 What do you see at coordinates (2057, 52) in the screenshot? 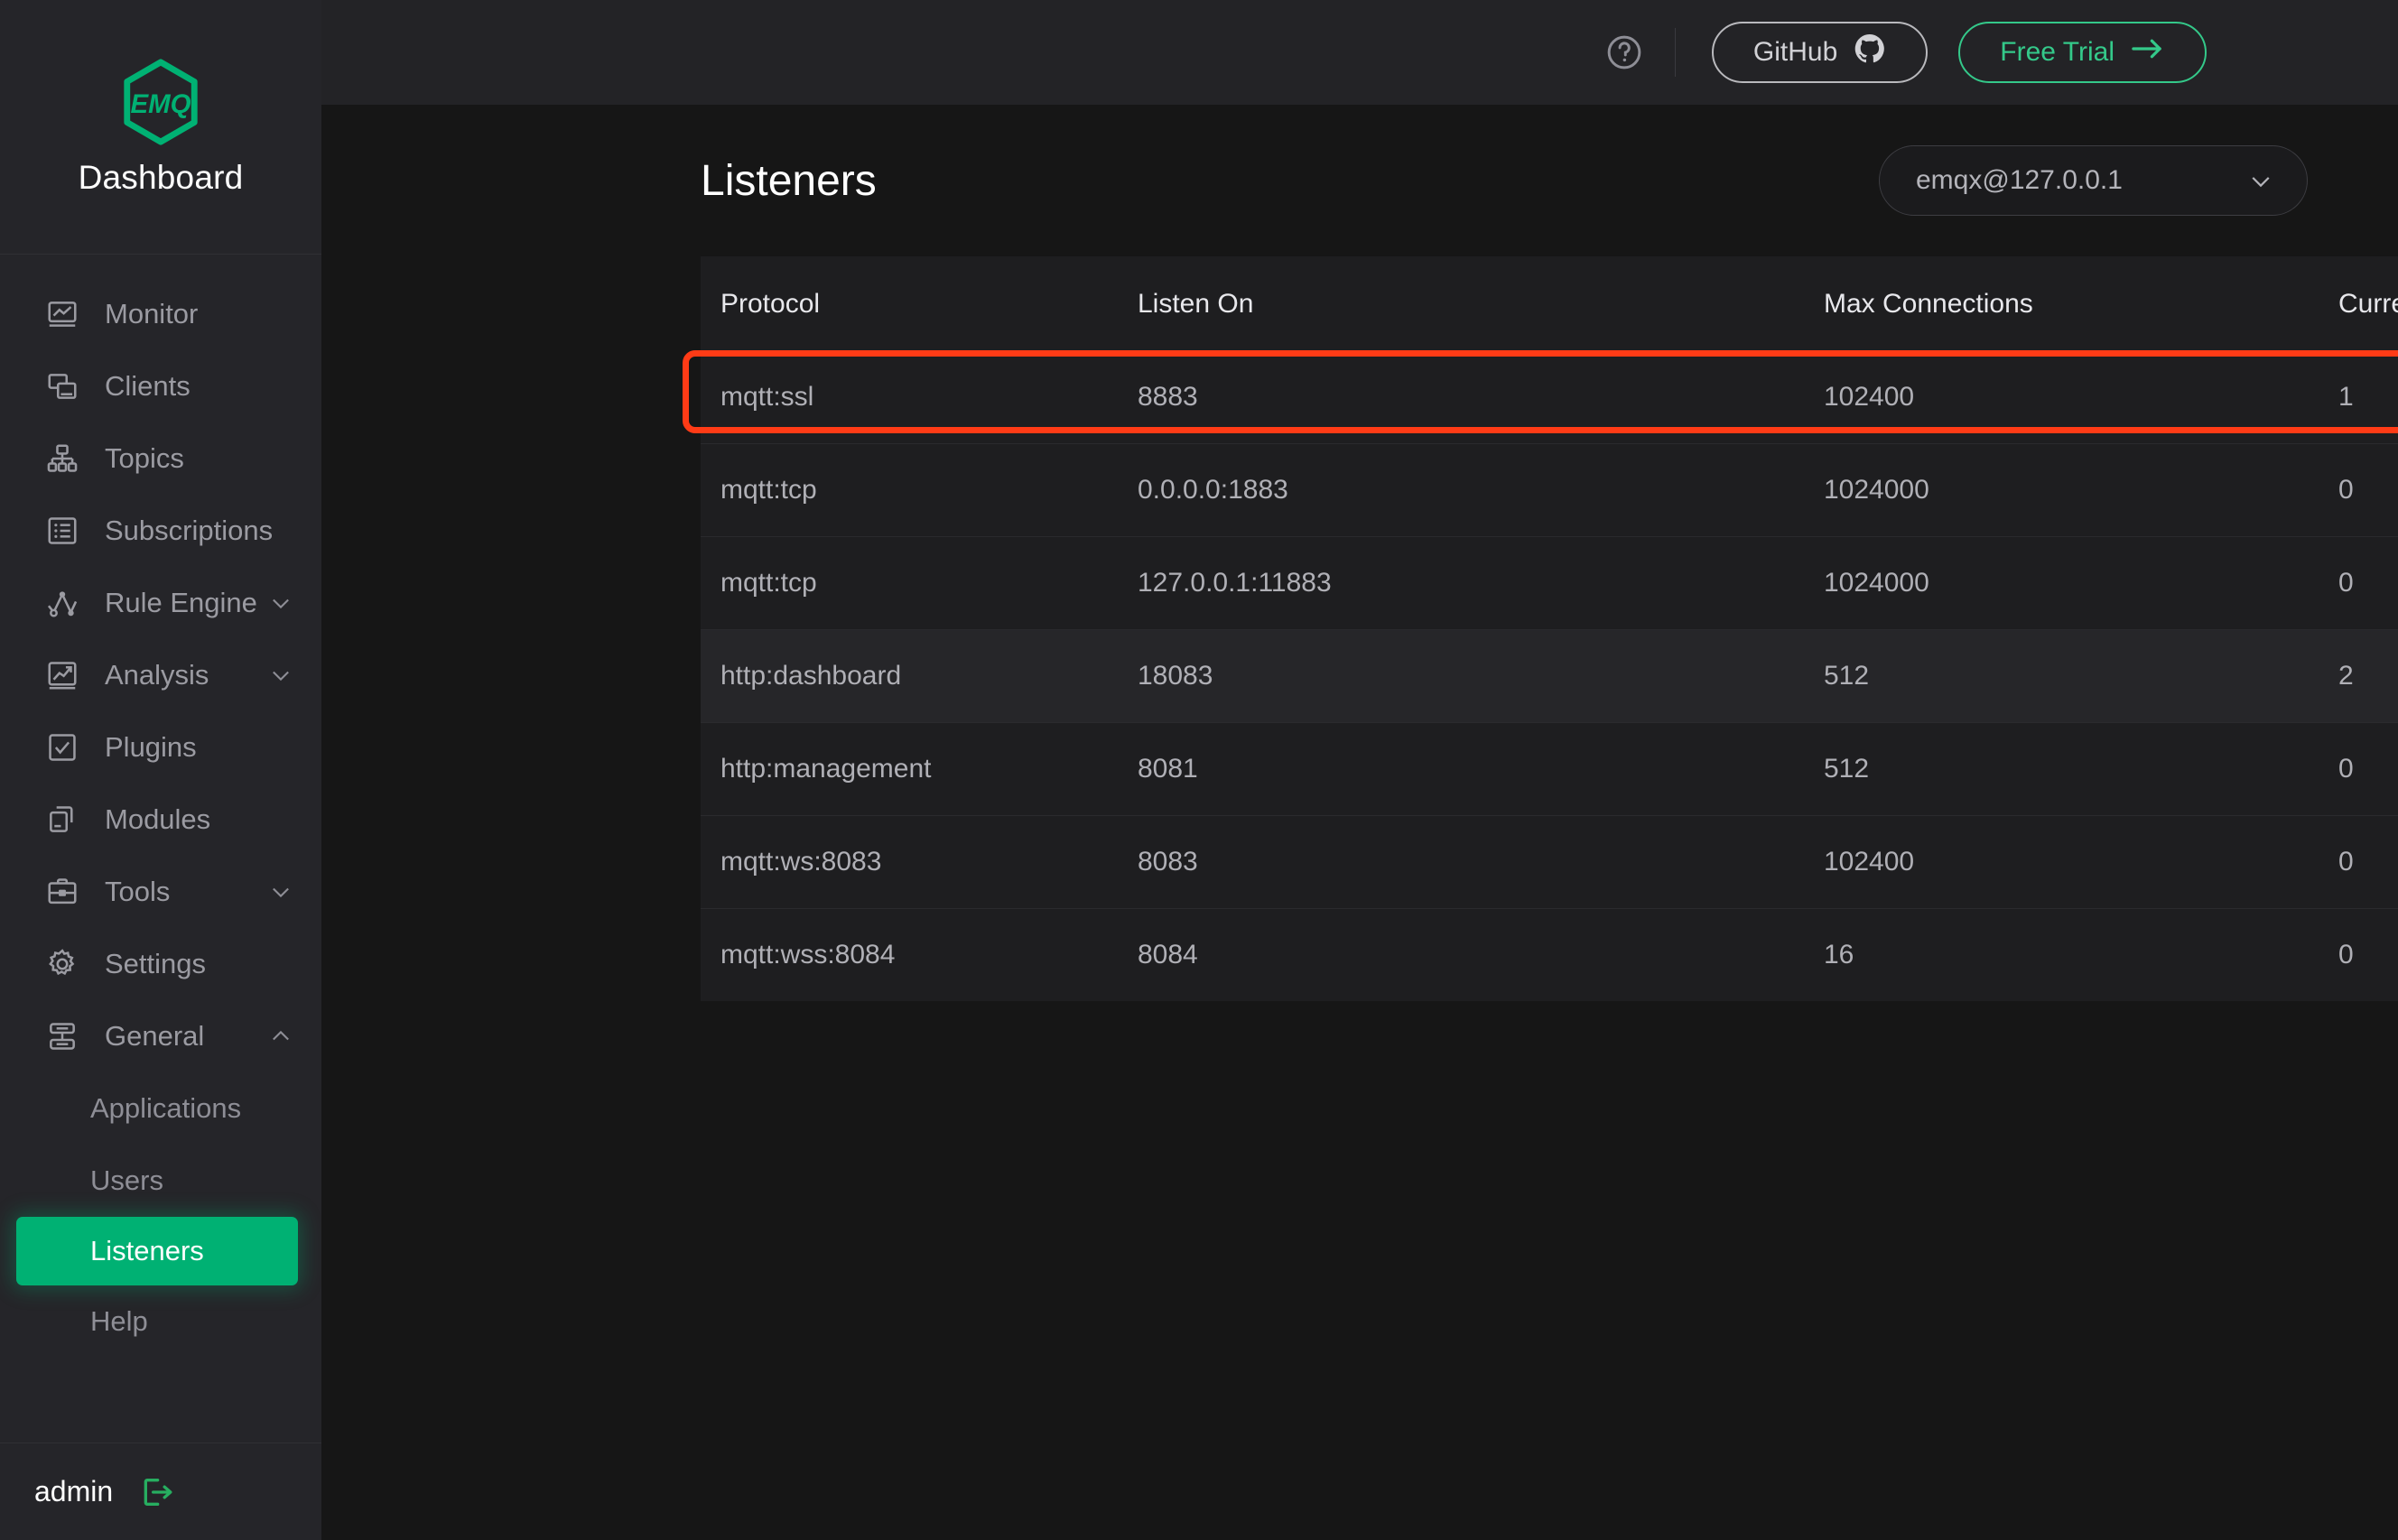
I see `free-trial-button-label: Free Trial` at bounding box center [2057, 52].